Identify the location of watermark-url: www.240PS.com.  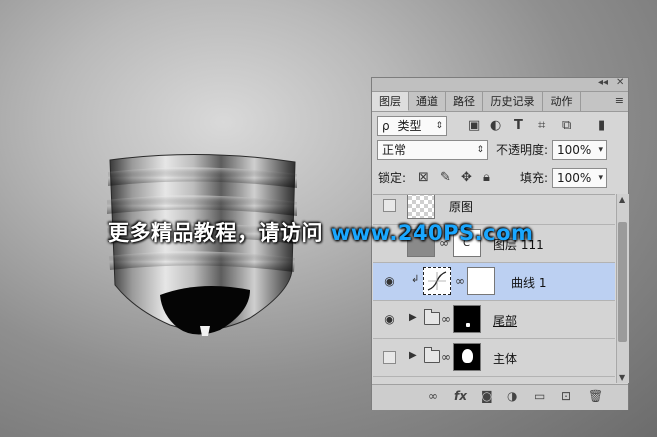
(432, 233).